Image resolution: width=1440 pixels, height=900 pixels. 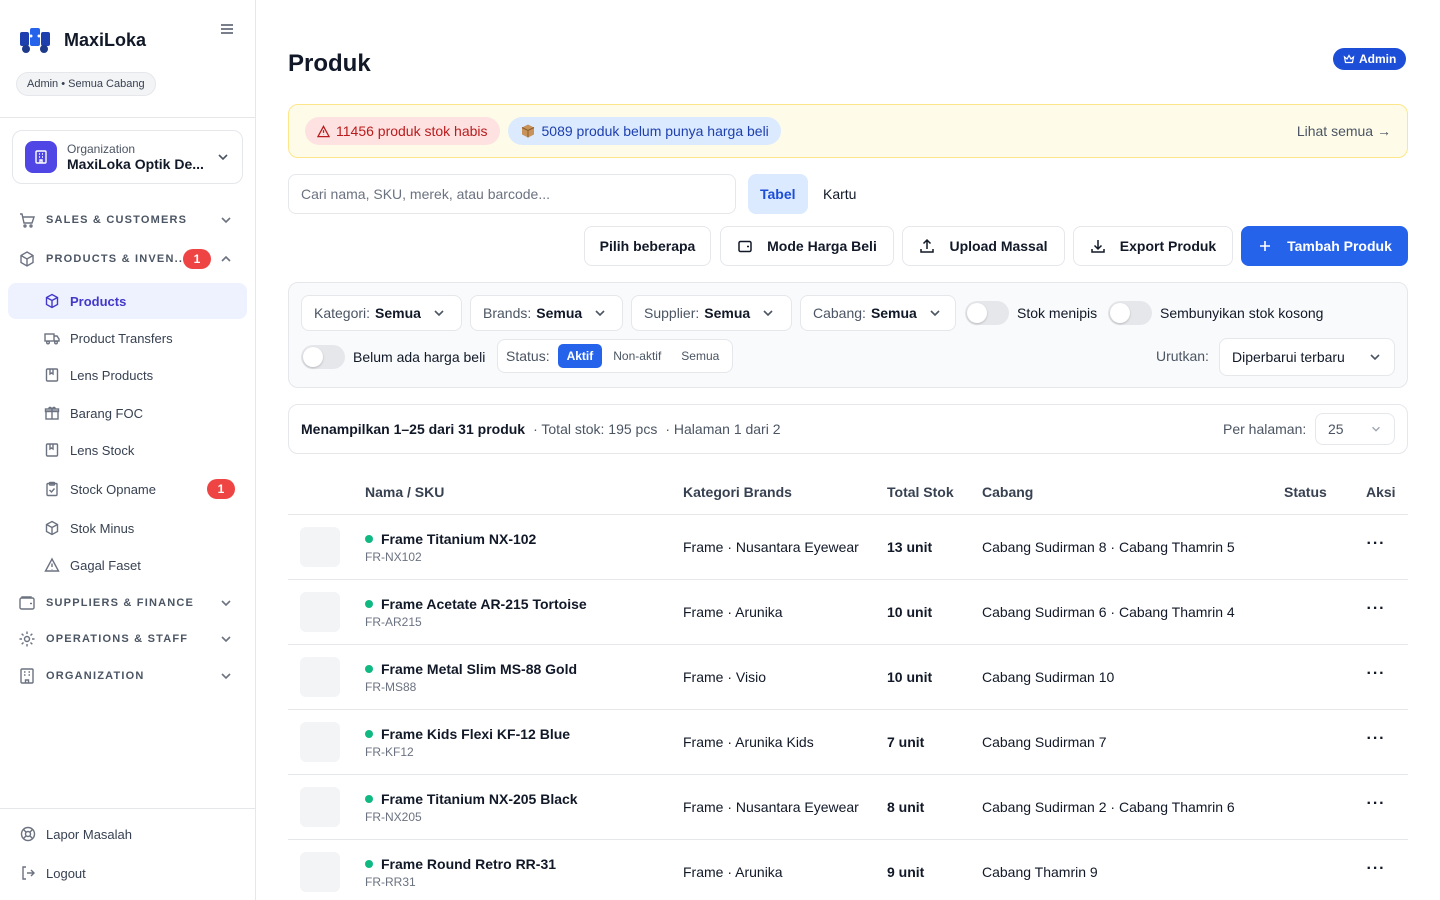 I want to click on status-option-all: Semua, so click(x=700, y=356).